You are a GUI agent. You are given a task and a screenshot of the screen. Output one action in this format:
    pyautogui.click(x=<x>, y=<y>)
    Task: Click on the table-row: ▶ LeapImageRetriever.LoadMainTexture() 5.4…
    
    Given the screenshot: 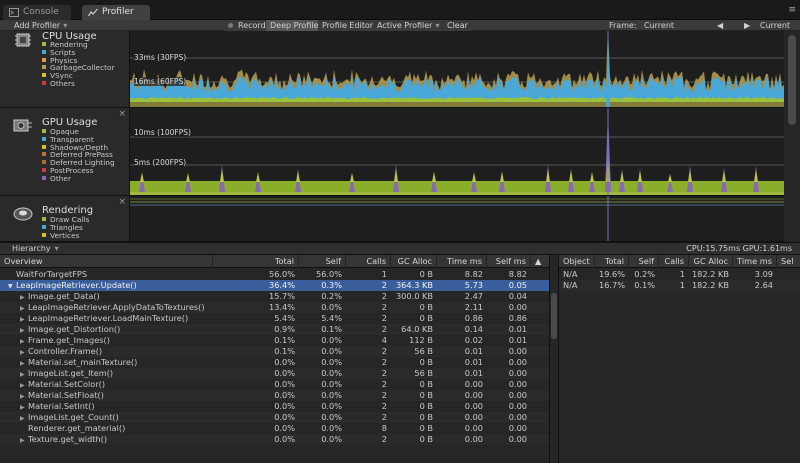 What is the action you would take?
    pyautogui.click(x=274, y=318)
    